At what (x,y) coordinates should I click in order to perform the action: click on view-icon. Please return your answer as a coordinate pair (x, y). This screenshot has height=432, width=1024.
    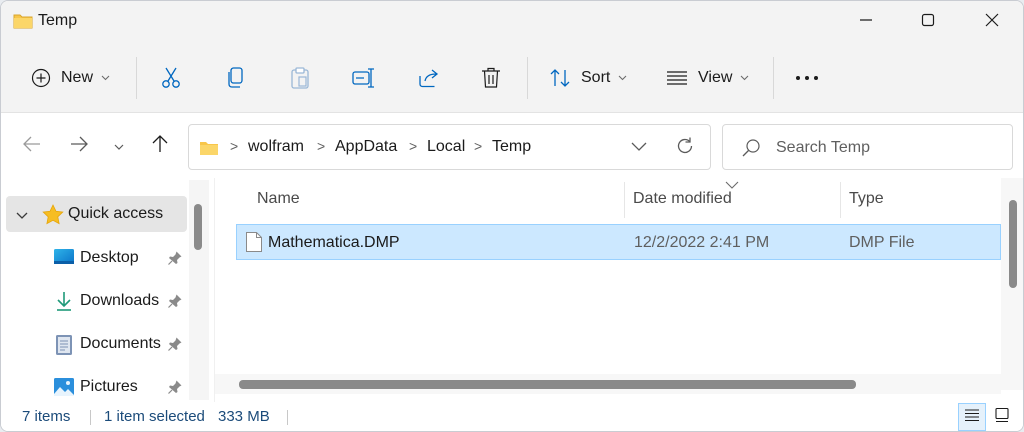
    Looking at the image, I should click on (677, 78).